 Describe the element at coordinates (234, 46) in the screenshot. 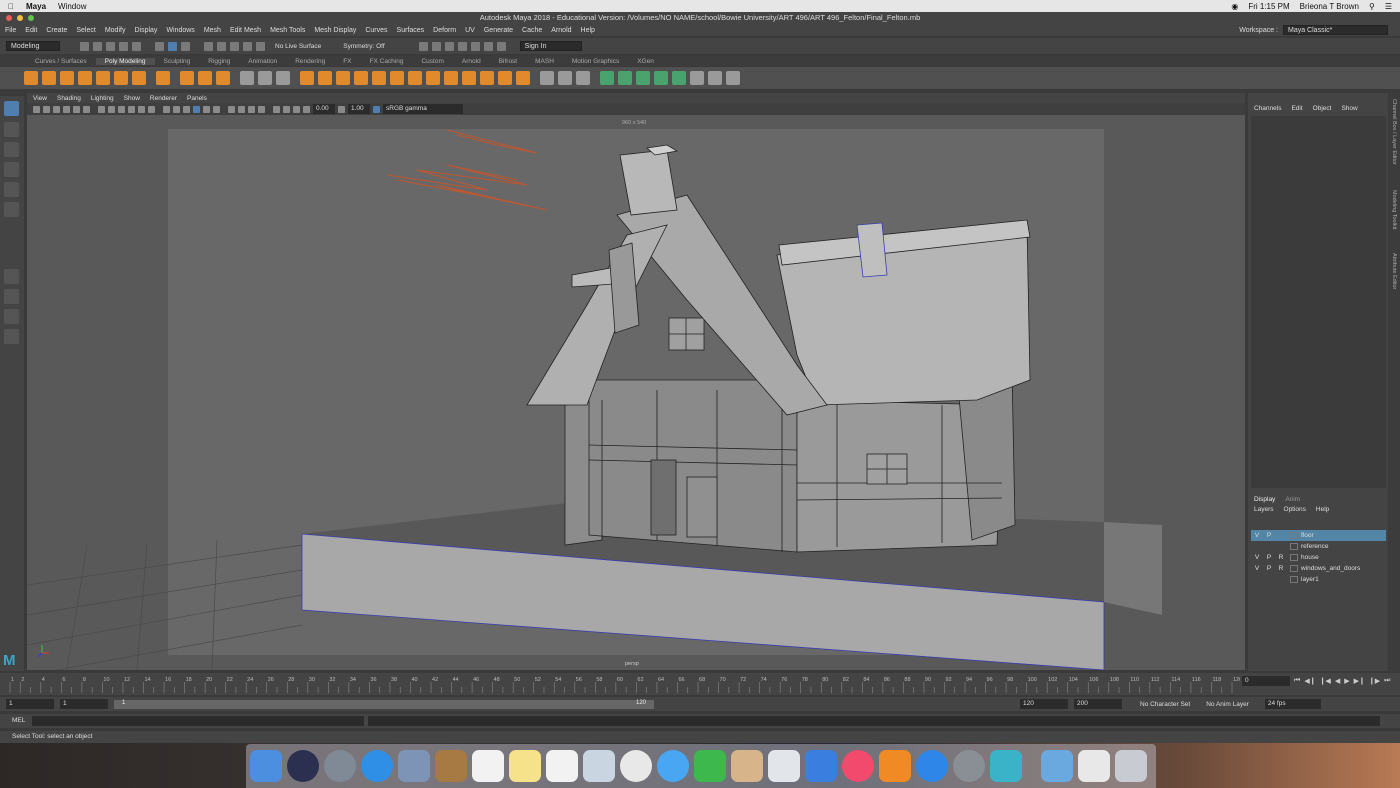

I see `snap-point-icon` at that location.